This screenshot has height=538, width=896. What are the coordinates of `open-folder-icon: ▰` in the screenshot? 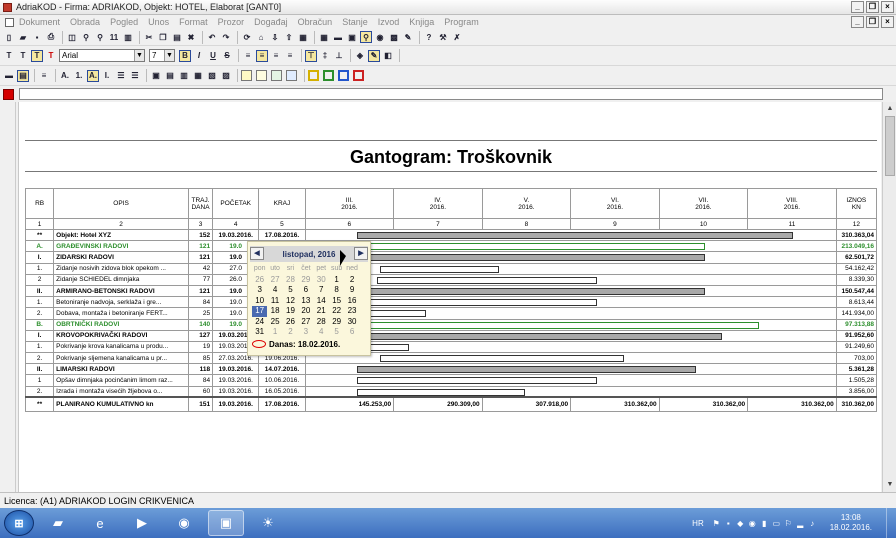 It's located at (23, 37).